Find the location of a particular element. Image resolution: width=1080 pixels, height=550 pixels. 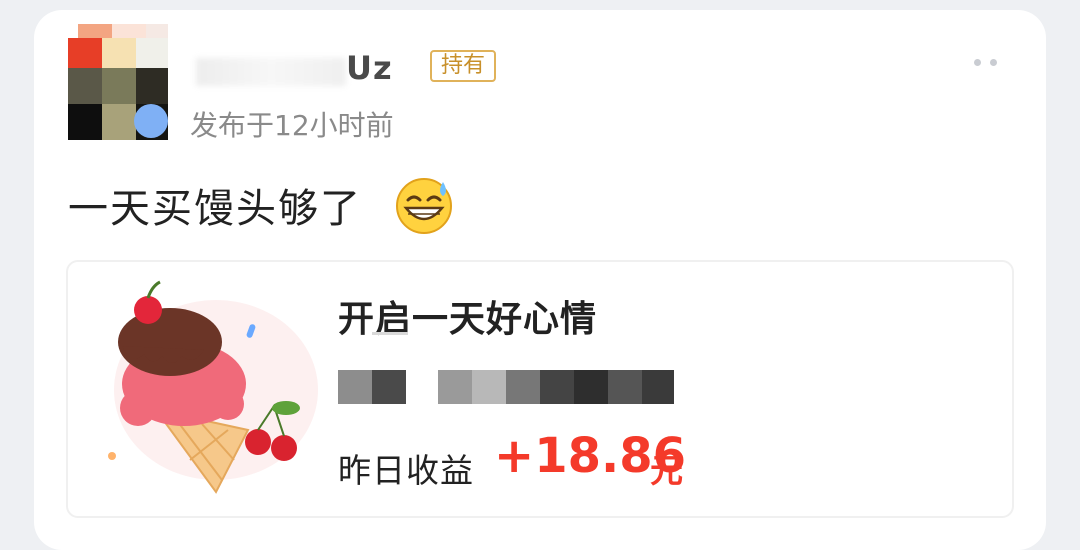

post-time: 发布于12小时前 is located at coordinates (292, 125).